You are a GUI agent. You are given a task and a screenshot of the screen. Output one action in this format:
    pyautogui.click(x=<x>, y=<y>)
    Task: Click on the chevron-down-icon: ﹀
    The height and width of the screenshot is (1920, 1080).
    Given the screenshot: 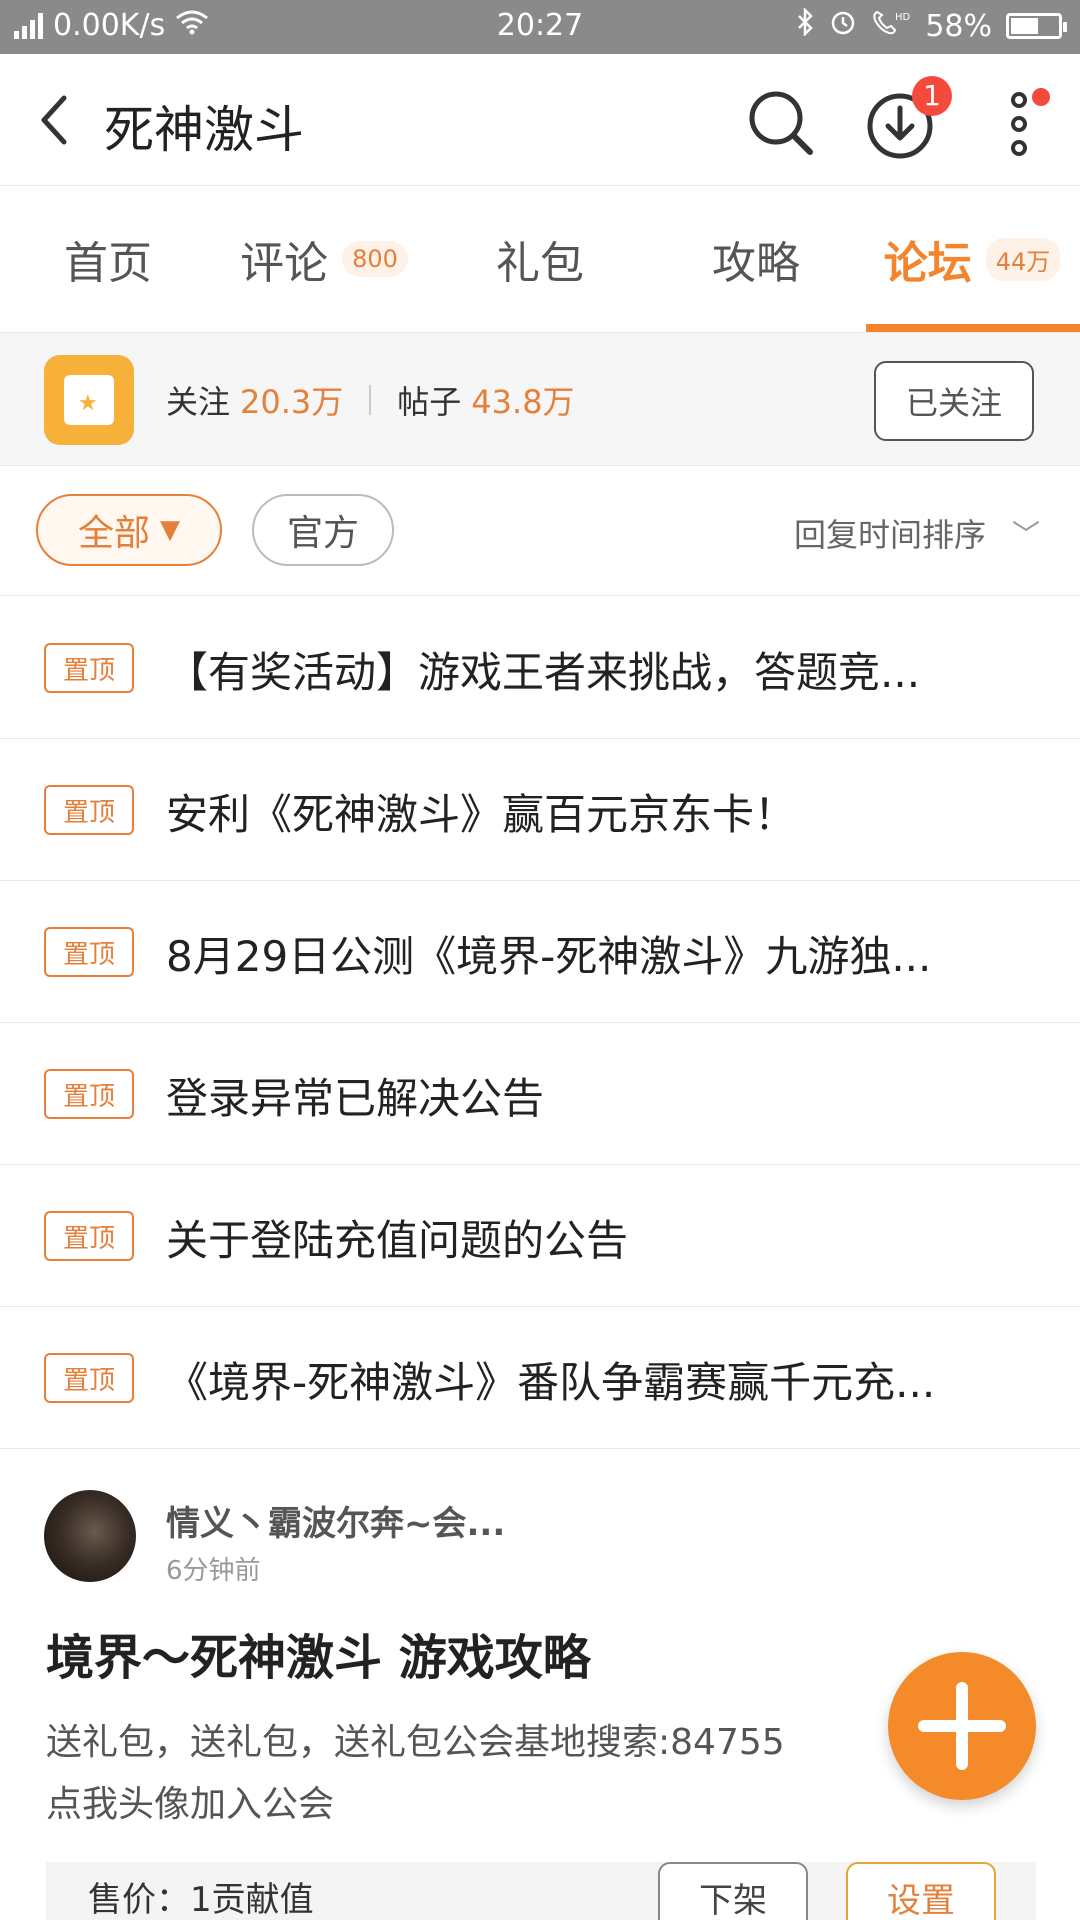 What is the action you would take?
    pyautogui.click(x=1025, y=534)
    